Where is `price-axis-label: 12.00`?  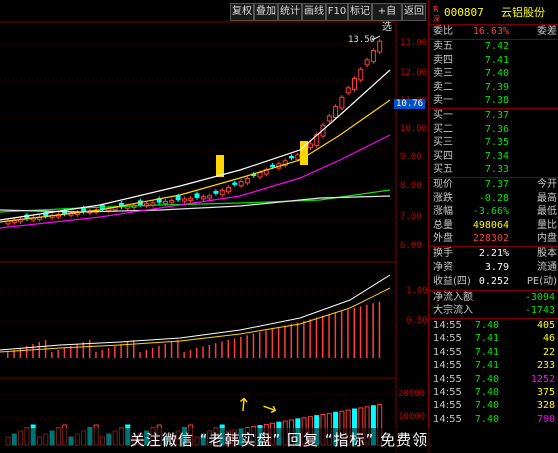 price-axis-label: 12.00 is located at coordinates (414, 73).